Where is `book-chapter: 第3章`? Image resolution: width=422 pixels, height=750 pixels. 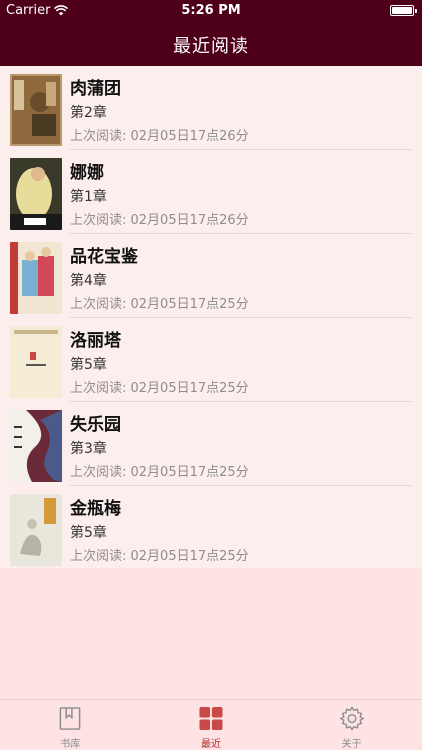
book-chapter: 第3章 is located at coordinates (88, 449).